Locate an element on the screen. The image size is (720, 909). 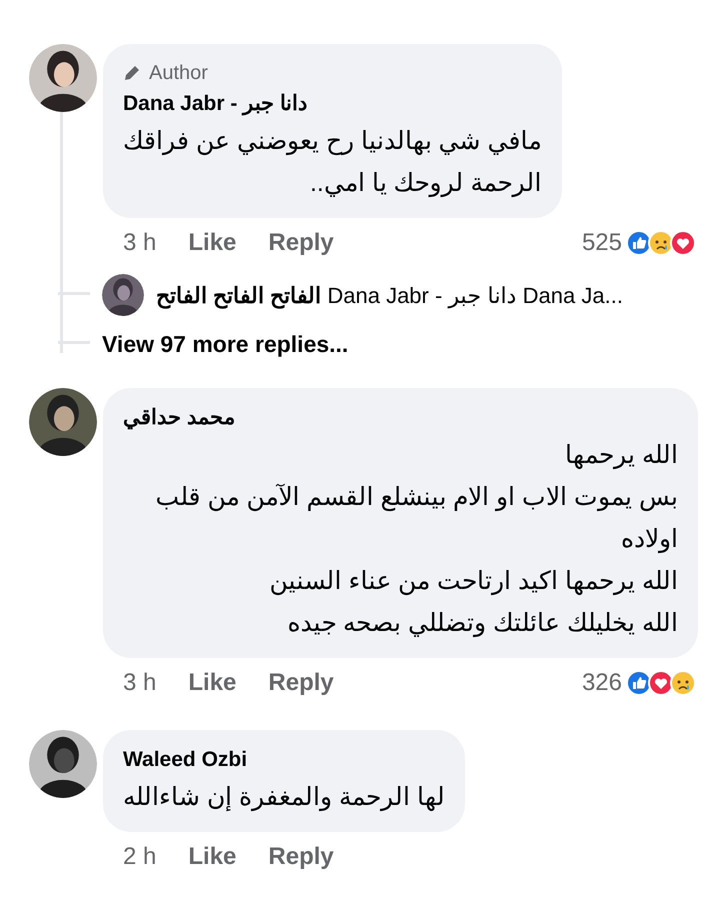
timestamp: 2 h is located at coordinates (139, 857).